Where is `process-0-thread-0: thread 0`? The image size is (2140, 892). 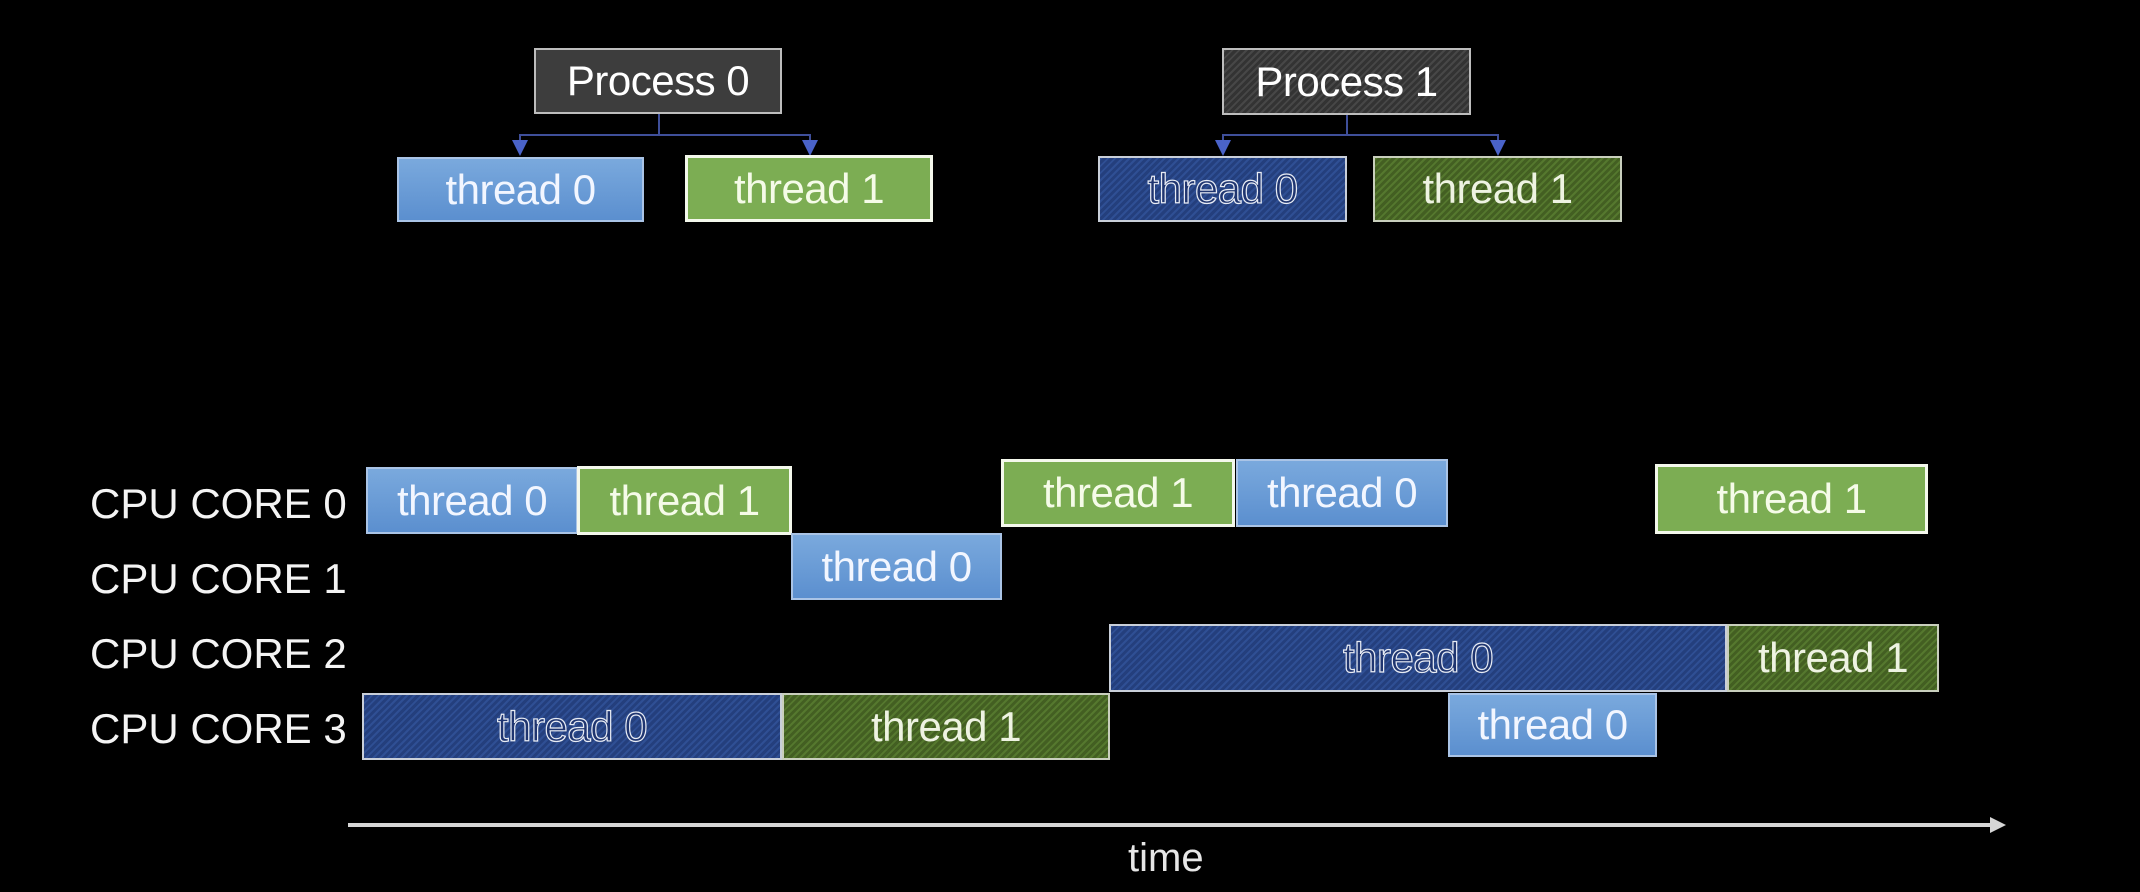
process-0-thread-0: thread 0 is located at coordinates (520, 189).